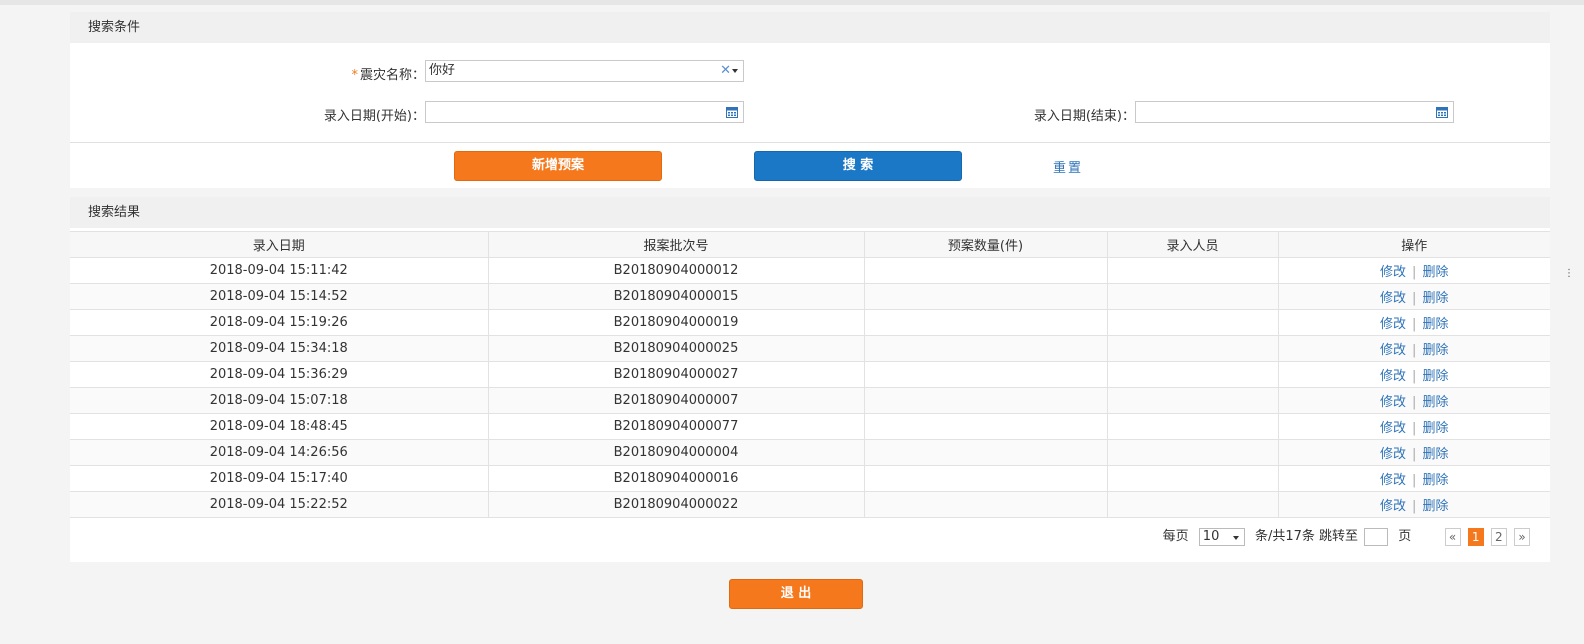 This screenshot has width=1584, height=644. Describe the element at coordinates (584, 112) in the screenshot. I see `date-start-input` at that location.